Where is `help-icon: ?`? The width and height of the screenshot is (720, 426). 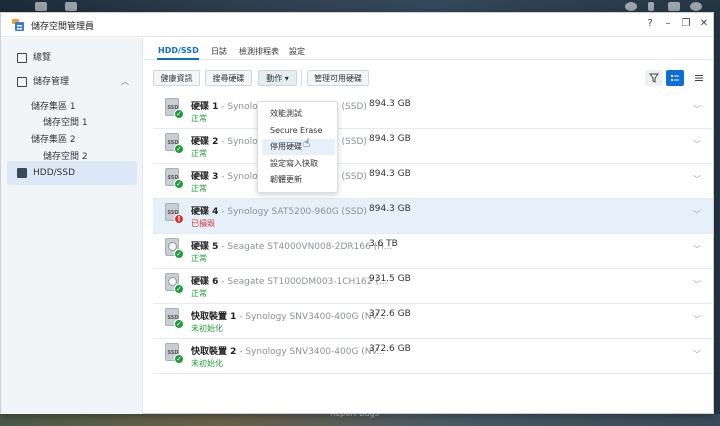
help-icon: ? is located at coordinates (650, 24).